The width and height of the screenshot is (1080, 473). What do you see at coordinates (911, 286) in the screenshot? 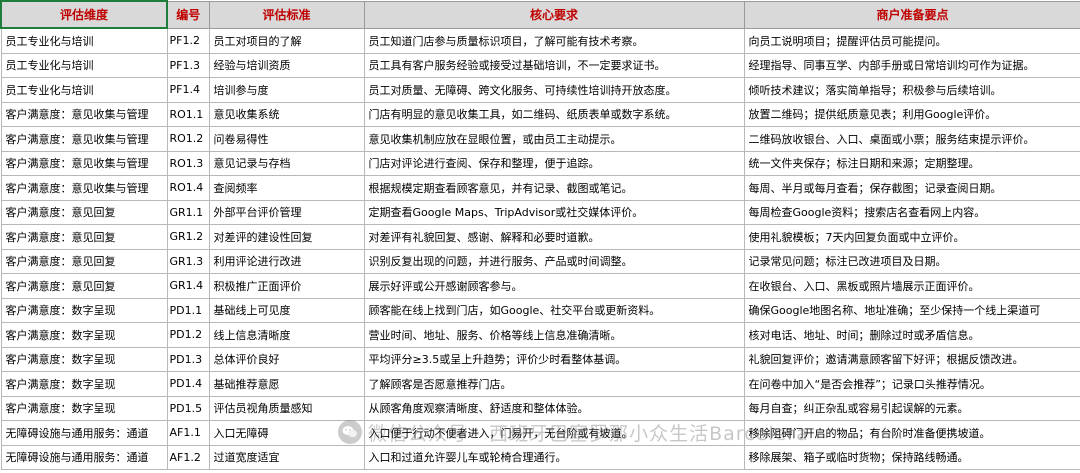
I see `cell-preparation: 在收银台、入口、黑板或照片墙展示正面评价。` at bounding box center [911, 286].